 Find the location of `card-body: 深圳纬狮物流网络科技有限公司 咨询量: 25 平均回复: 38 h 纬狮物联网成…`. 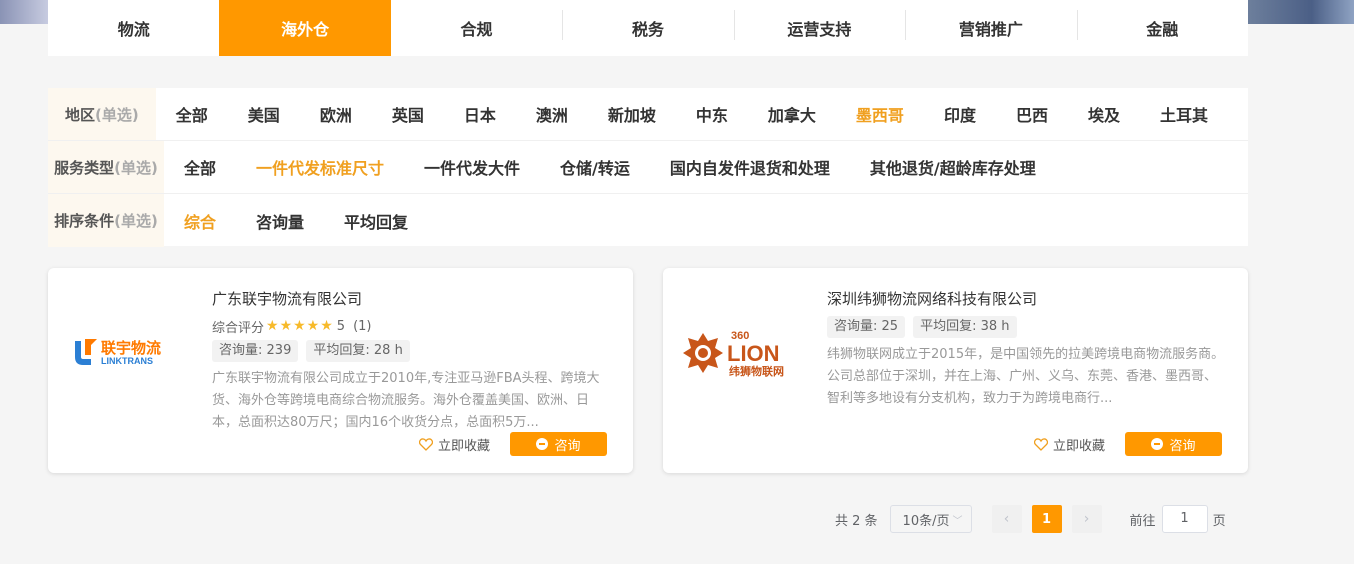

card-body: 深圳纬狮物流网络科技有限公司 咨询量: 25 平均回复: 38 h 纬狮物联网成… is located at coordinates (1027, 349).